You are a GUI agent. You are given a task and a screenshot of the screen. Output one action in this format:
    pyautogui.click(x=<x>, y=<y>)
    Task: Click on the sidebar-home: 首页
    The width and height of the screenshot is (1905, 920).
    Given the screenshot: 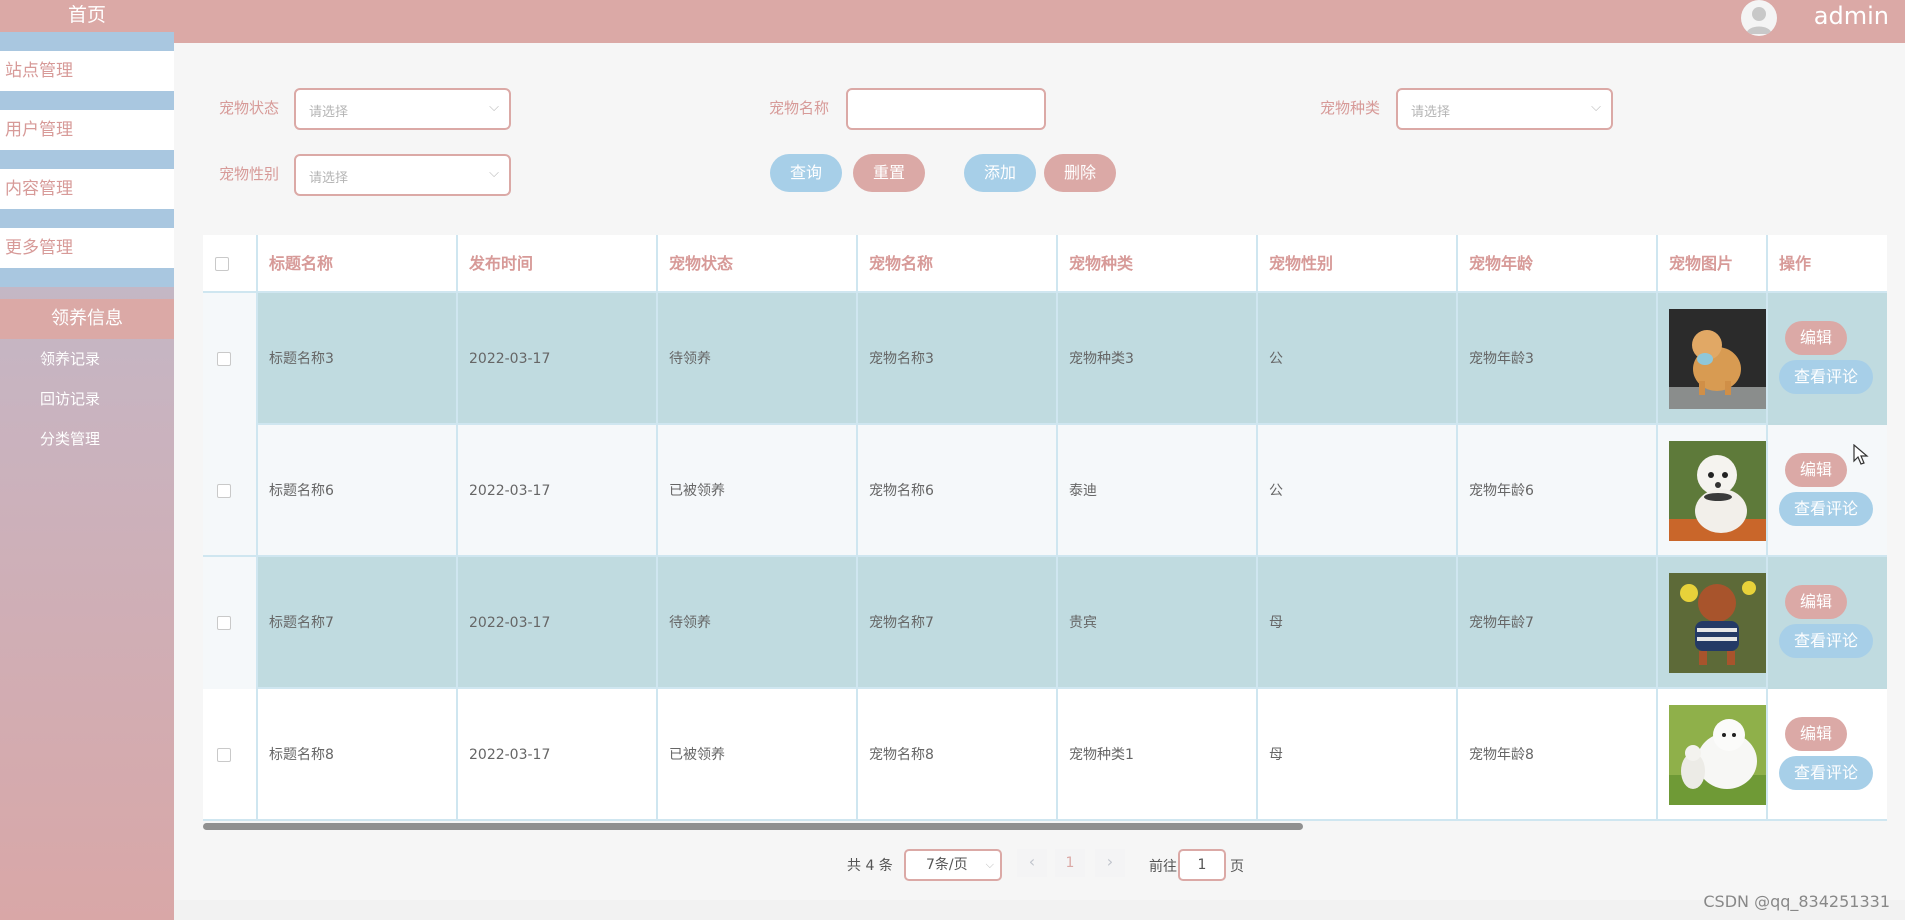 What is the action you would take?
    pyautogui.click(x=87, y=16)
    